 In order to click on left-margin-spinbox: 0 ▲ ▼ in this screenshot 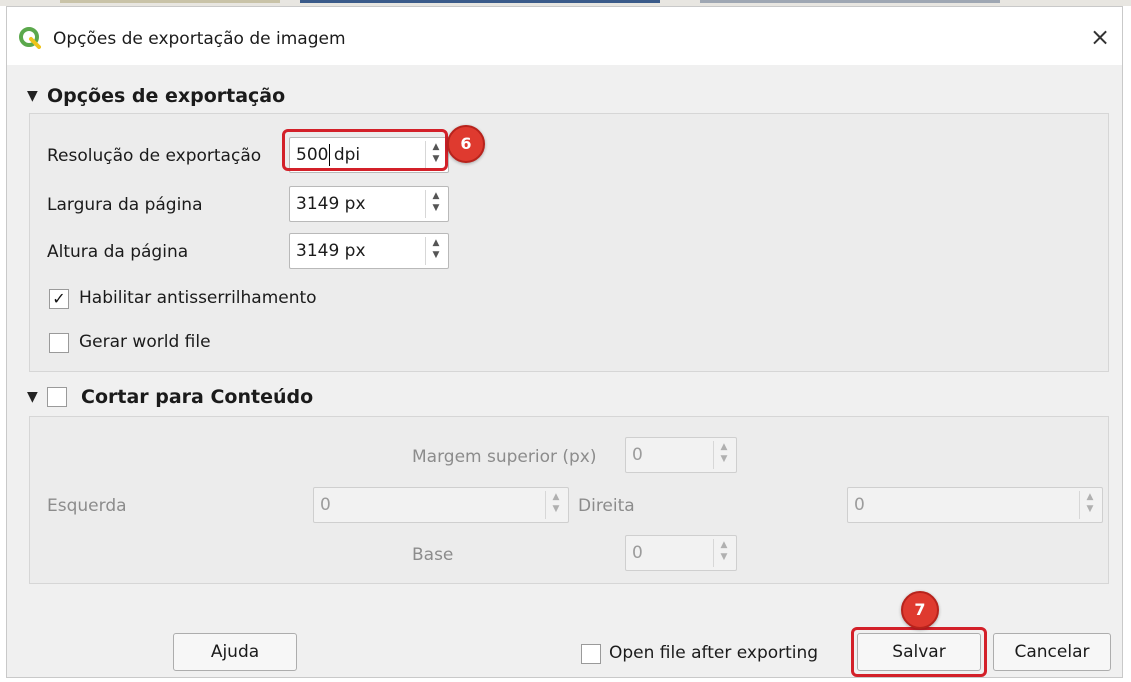, I will do `click(441, 505)`.